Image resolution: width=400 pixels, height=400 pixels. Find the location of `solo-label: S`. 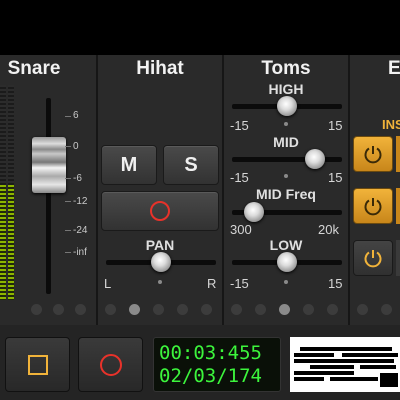

solo-label: S is located at coordinates (191, 164).